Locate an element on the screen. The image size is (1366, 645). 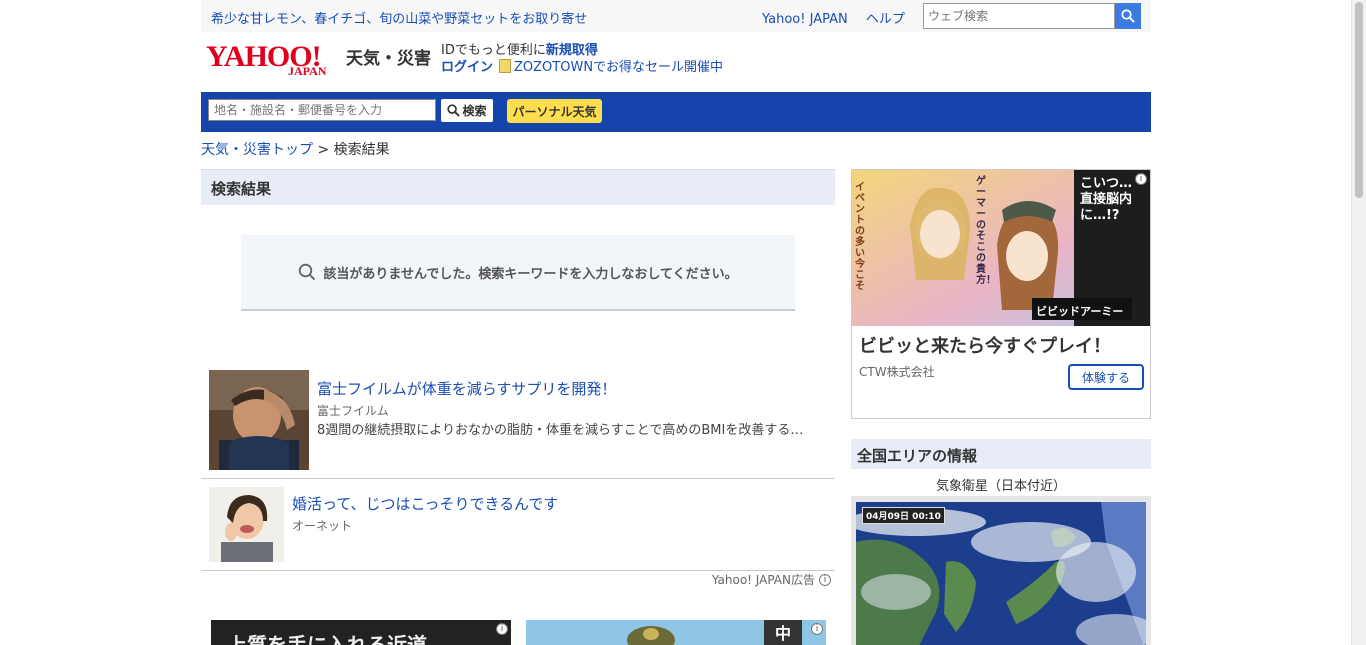
breadcrumb: 天気・災害トップ > 検索結果 is located at coordinates (295, 149).